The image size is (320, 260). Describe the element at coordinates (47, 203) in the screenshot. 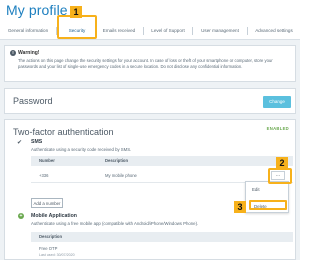

I see `add-number-button: Add a number` at that location.